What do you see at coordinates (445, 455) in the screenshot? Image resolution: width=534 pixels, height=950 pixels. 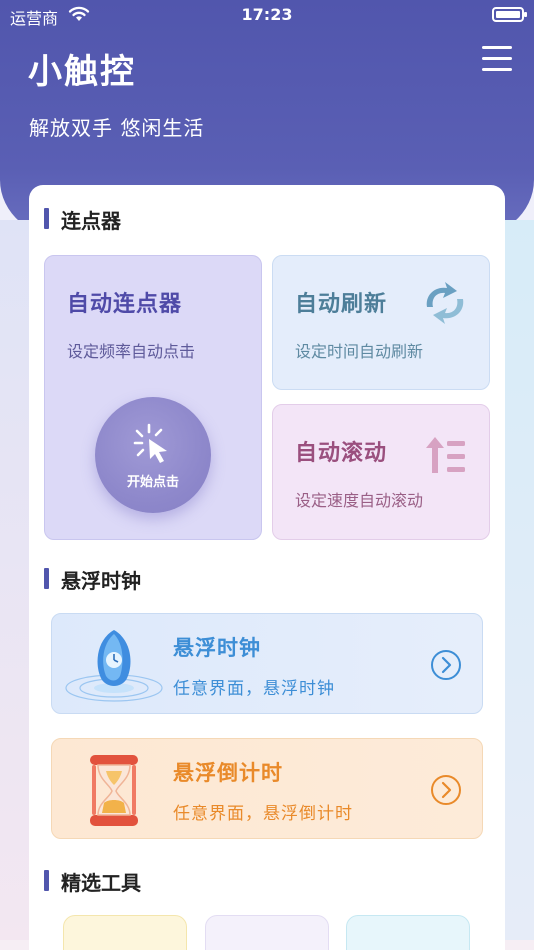 I see `scroll-up-icon` at bounding box center [445, 455].